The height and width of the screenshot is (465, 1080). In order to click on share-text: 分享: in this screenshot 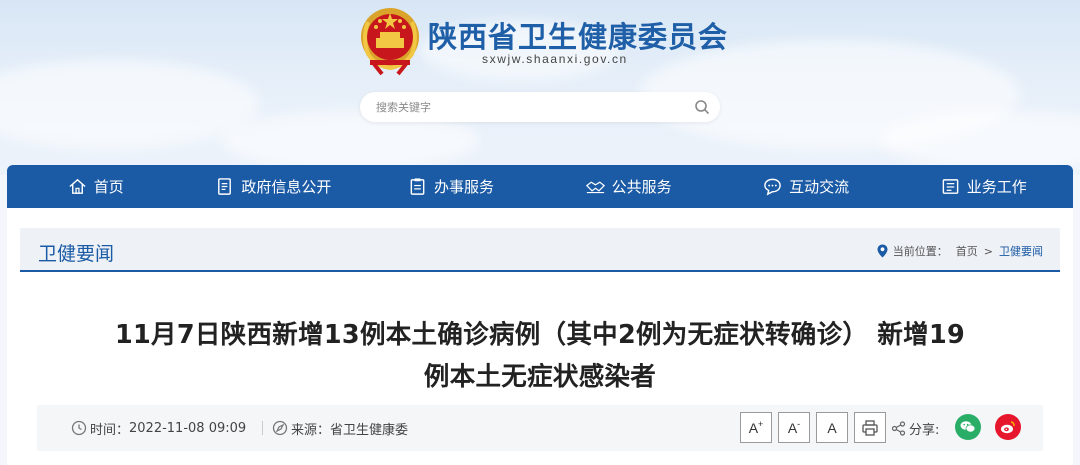, I will do `click(924, 430)`.